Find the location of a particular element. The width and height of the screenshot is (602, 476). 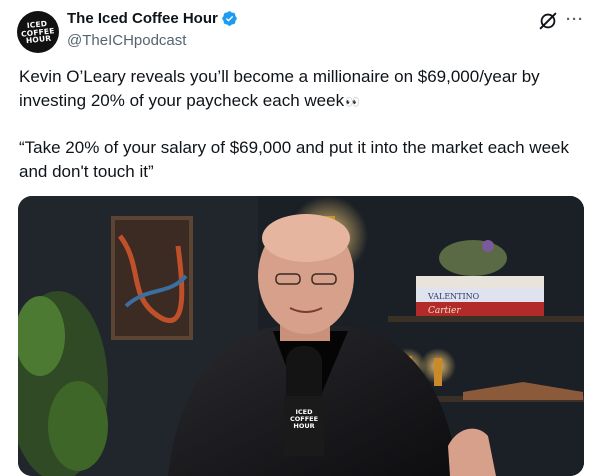

avatar-logo-text: ICED COFFEE HOUR is located at coordinates (38, 32).